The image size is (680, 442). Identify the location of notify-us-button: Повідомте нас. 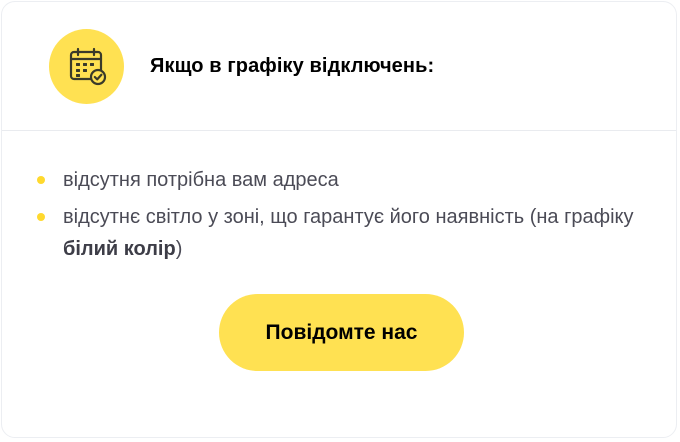
(341, 332).